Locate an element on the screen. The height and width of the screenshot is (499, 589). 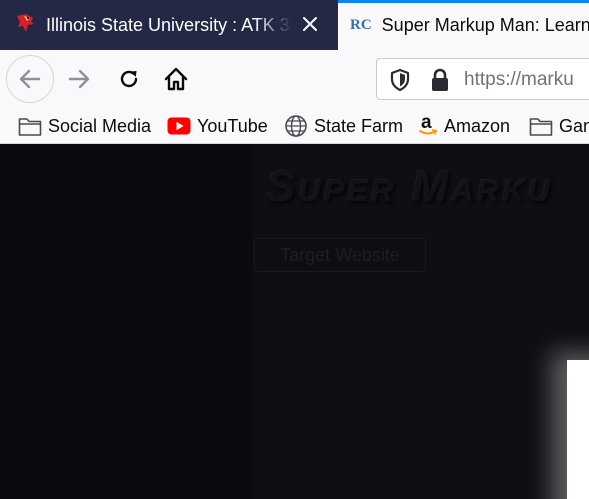
back-arrow-icon is located at coordinates (30, 79).